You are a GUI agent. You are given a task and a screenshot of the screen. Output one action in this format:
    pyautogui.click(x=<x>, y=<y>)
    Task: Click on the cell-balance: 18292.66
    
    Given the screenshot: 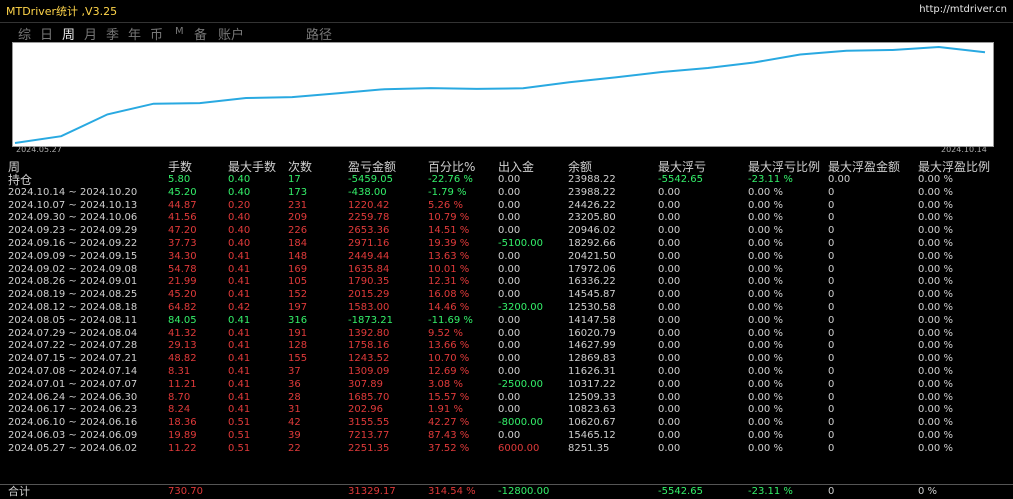 What is the action you would take?
    pyautogui.click(x=592, y=243)
    